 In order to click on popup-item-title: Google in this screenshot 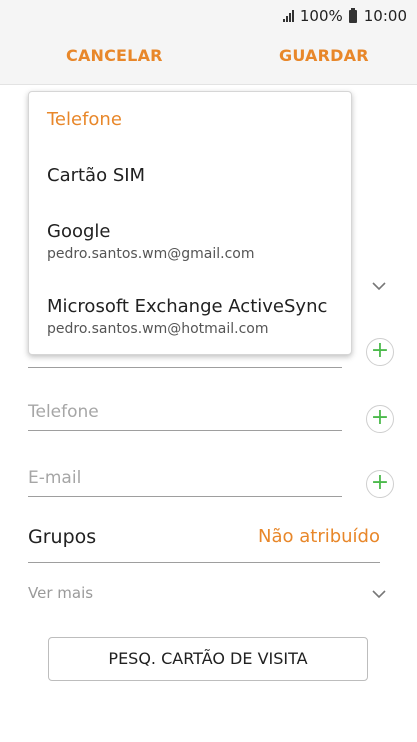, I will do `click(79, 231)`.